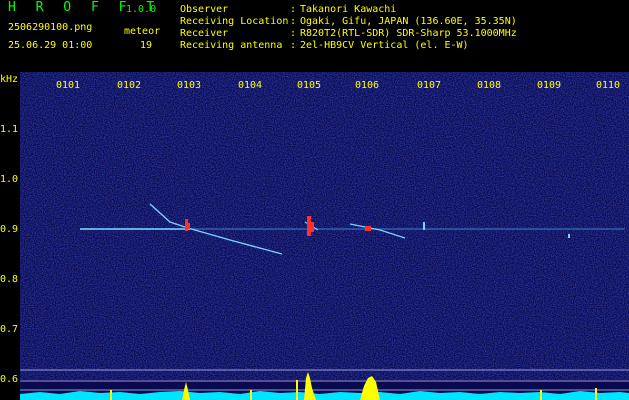 The height and width of the screenshot is (400, 629). What do you see at coordinates (231, 45) in the screenshot?
I see `antenna-label: Receiving antenna` at bounding box center [231, 45].